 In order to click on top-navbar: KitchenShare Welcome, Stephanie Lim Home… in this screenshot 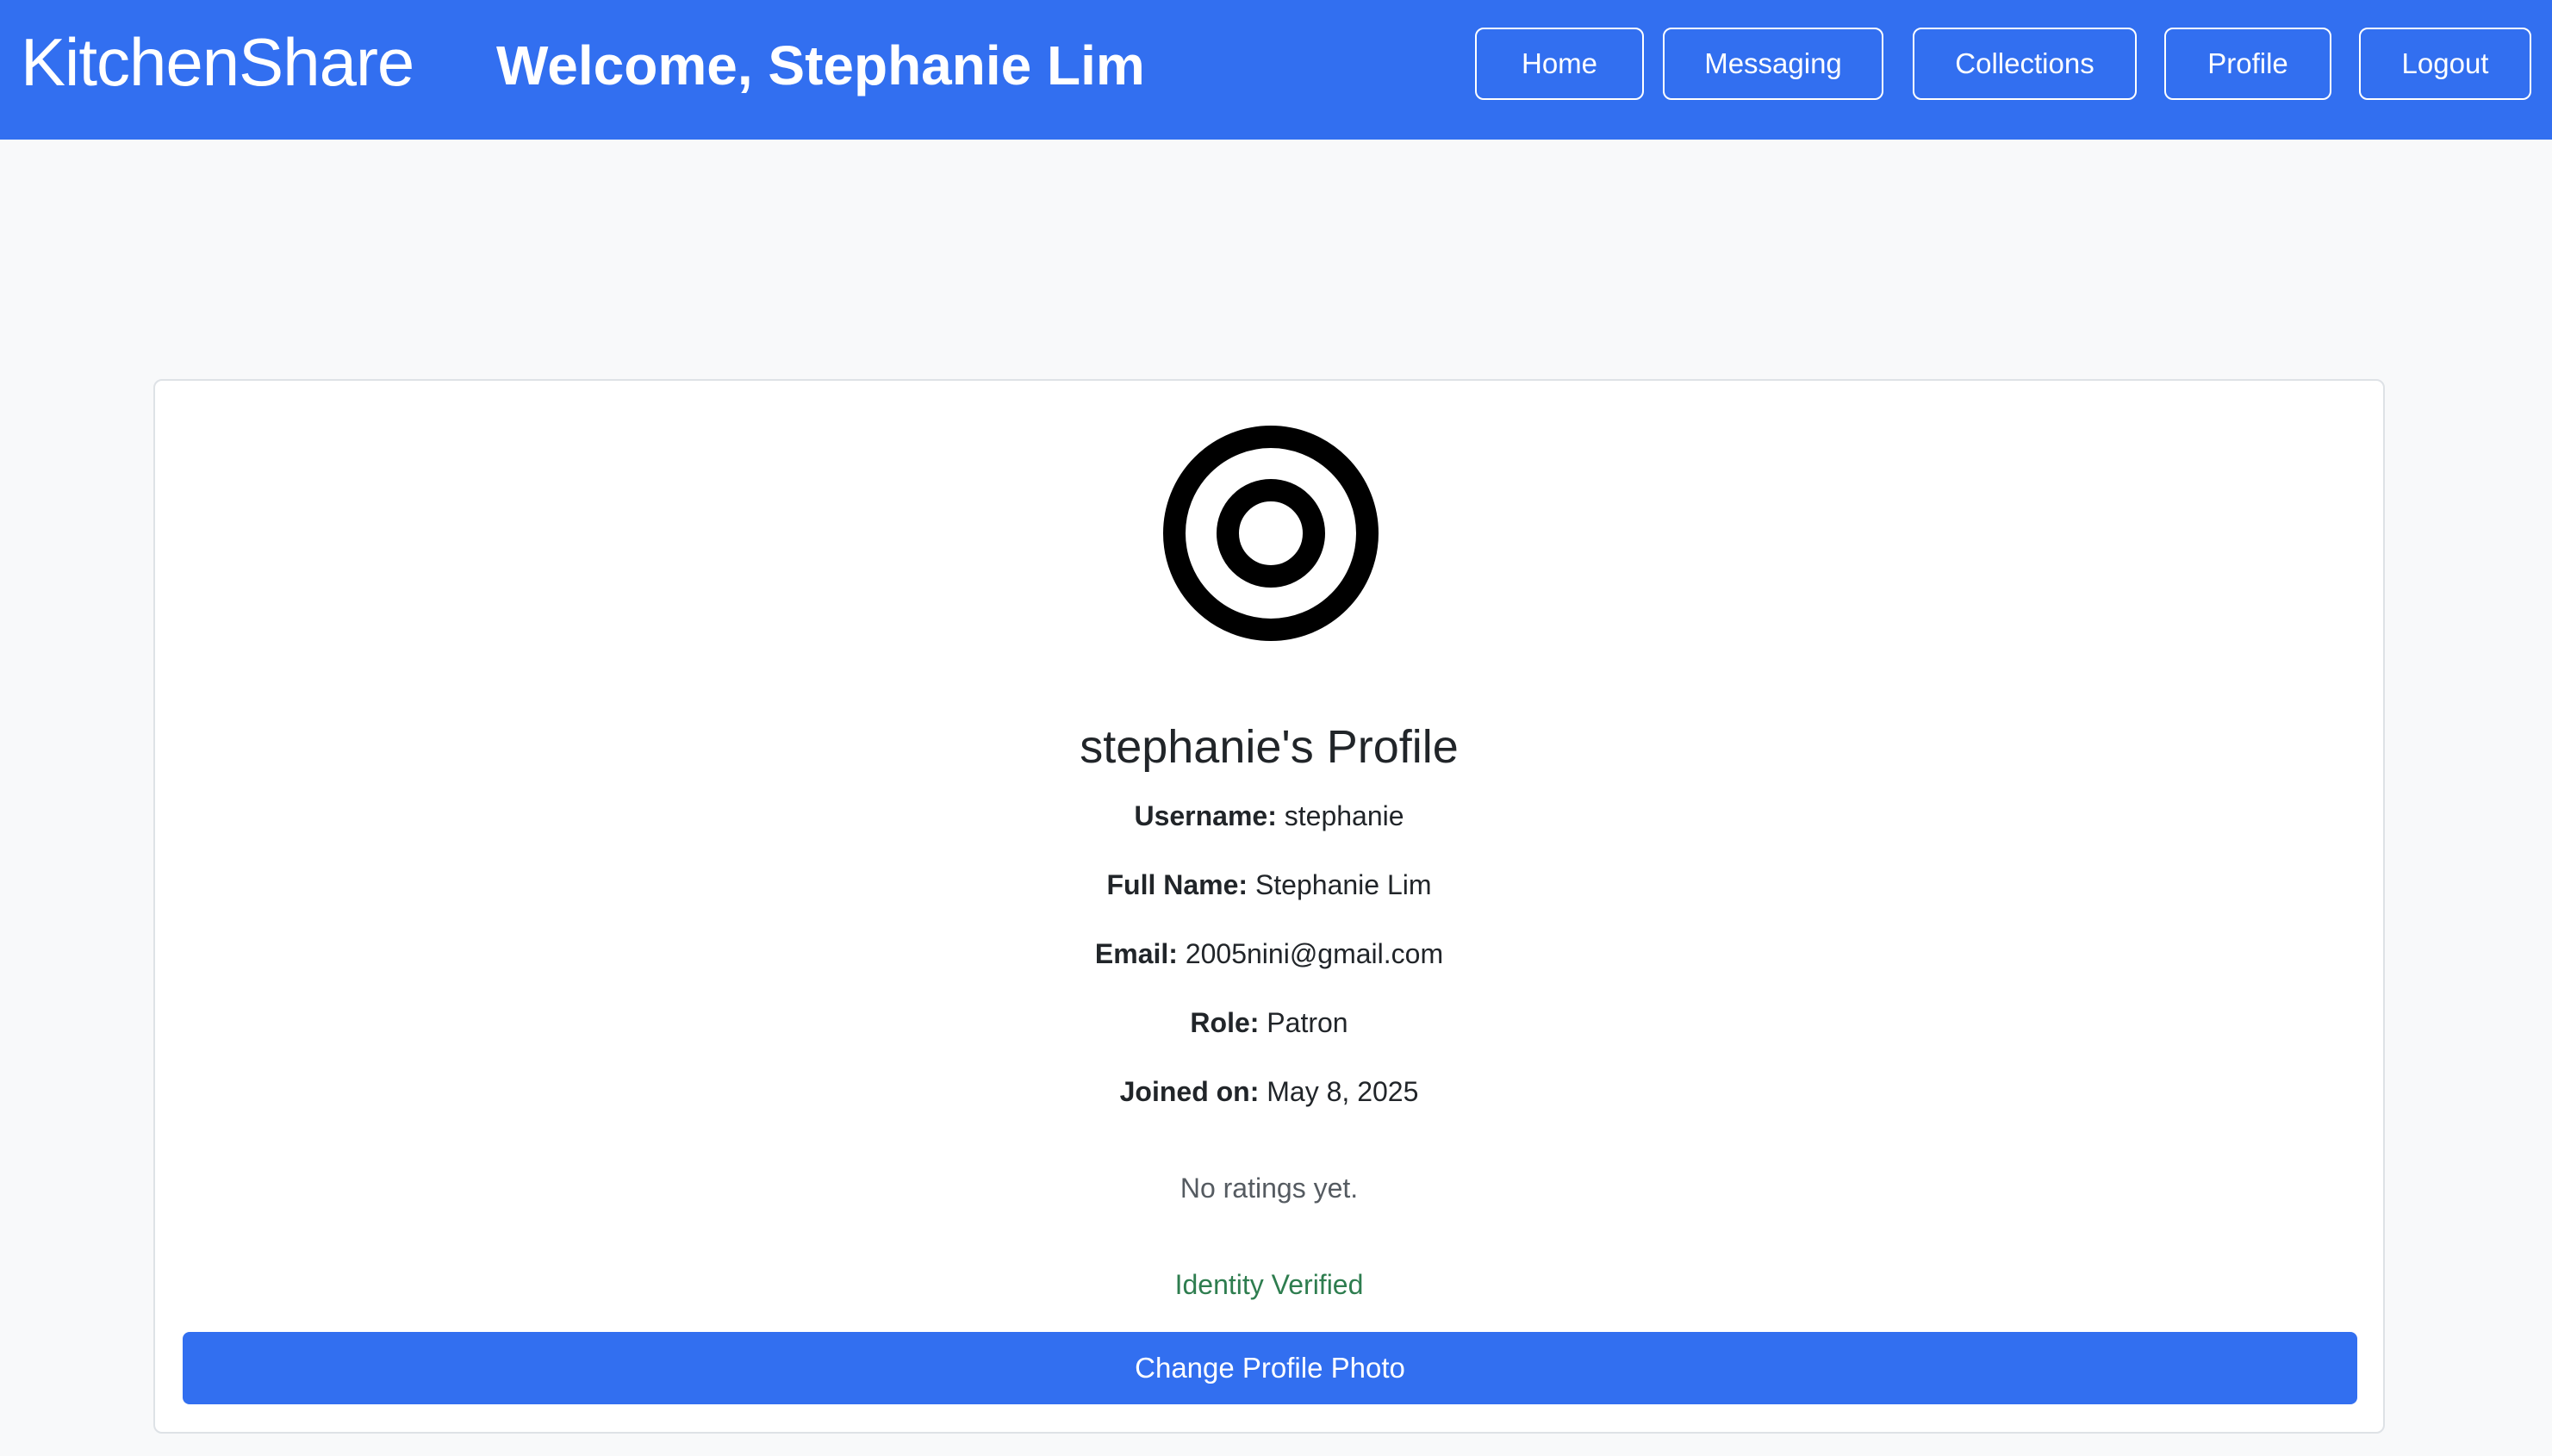, I will do `click(1276, 70)`.